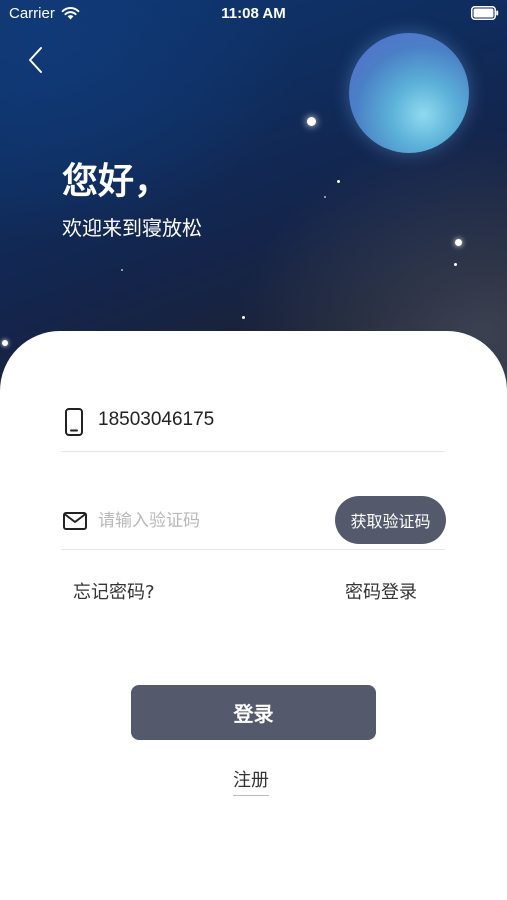  What do you see at coordinates (381, 591) in the screenshot?
I see `password-login-link: 密码登录` at bounding box center [381, 591].